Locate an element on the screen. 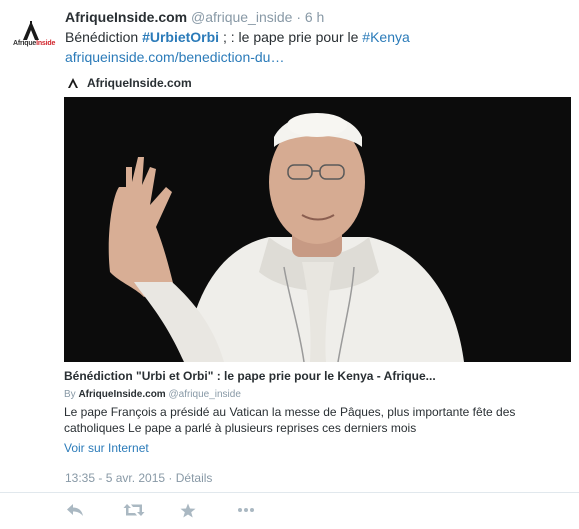  card-byline: By AfriqueInside.com @afrique_inside is located at coordinates (152, 394).